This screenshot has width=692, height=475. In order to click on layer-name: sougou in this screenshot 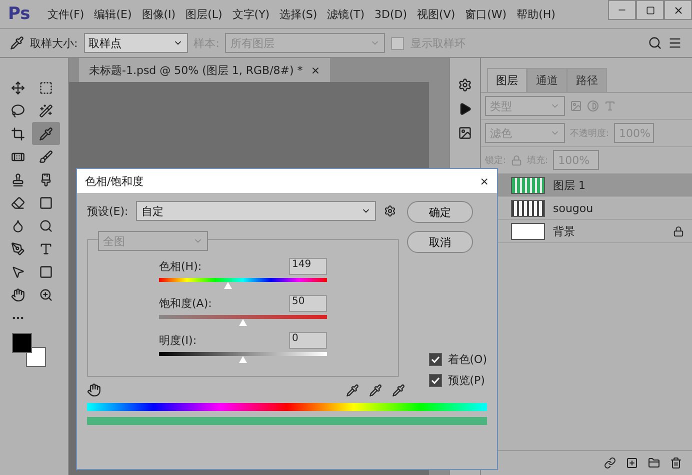, I will do `click(573, 208)`.